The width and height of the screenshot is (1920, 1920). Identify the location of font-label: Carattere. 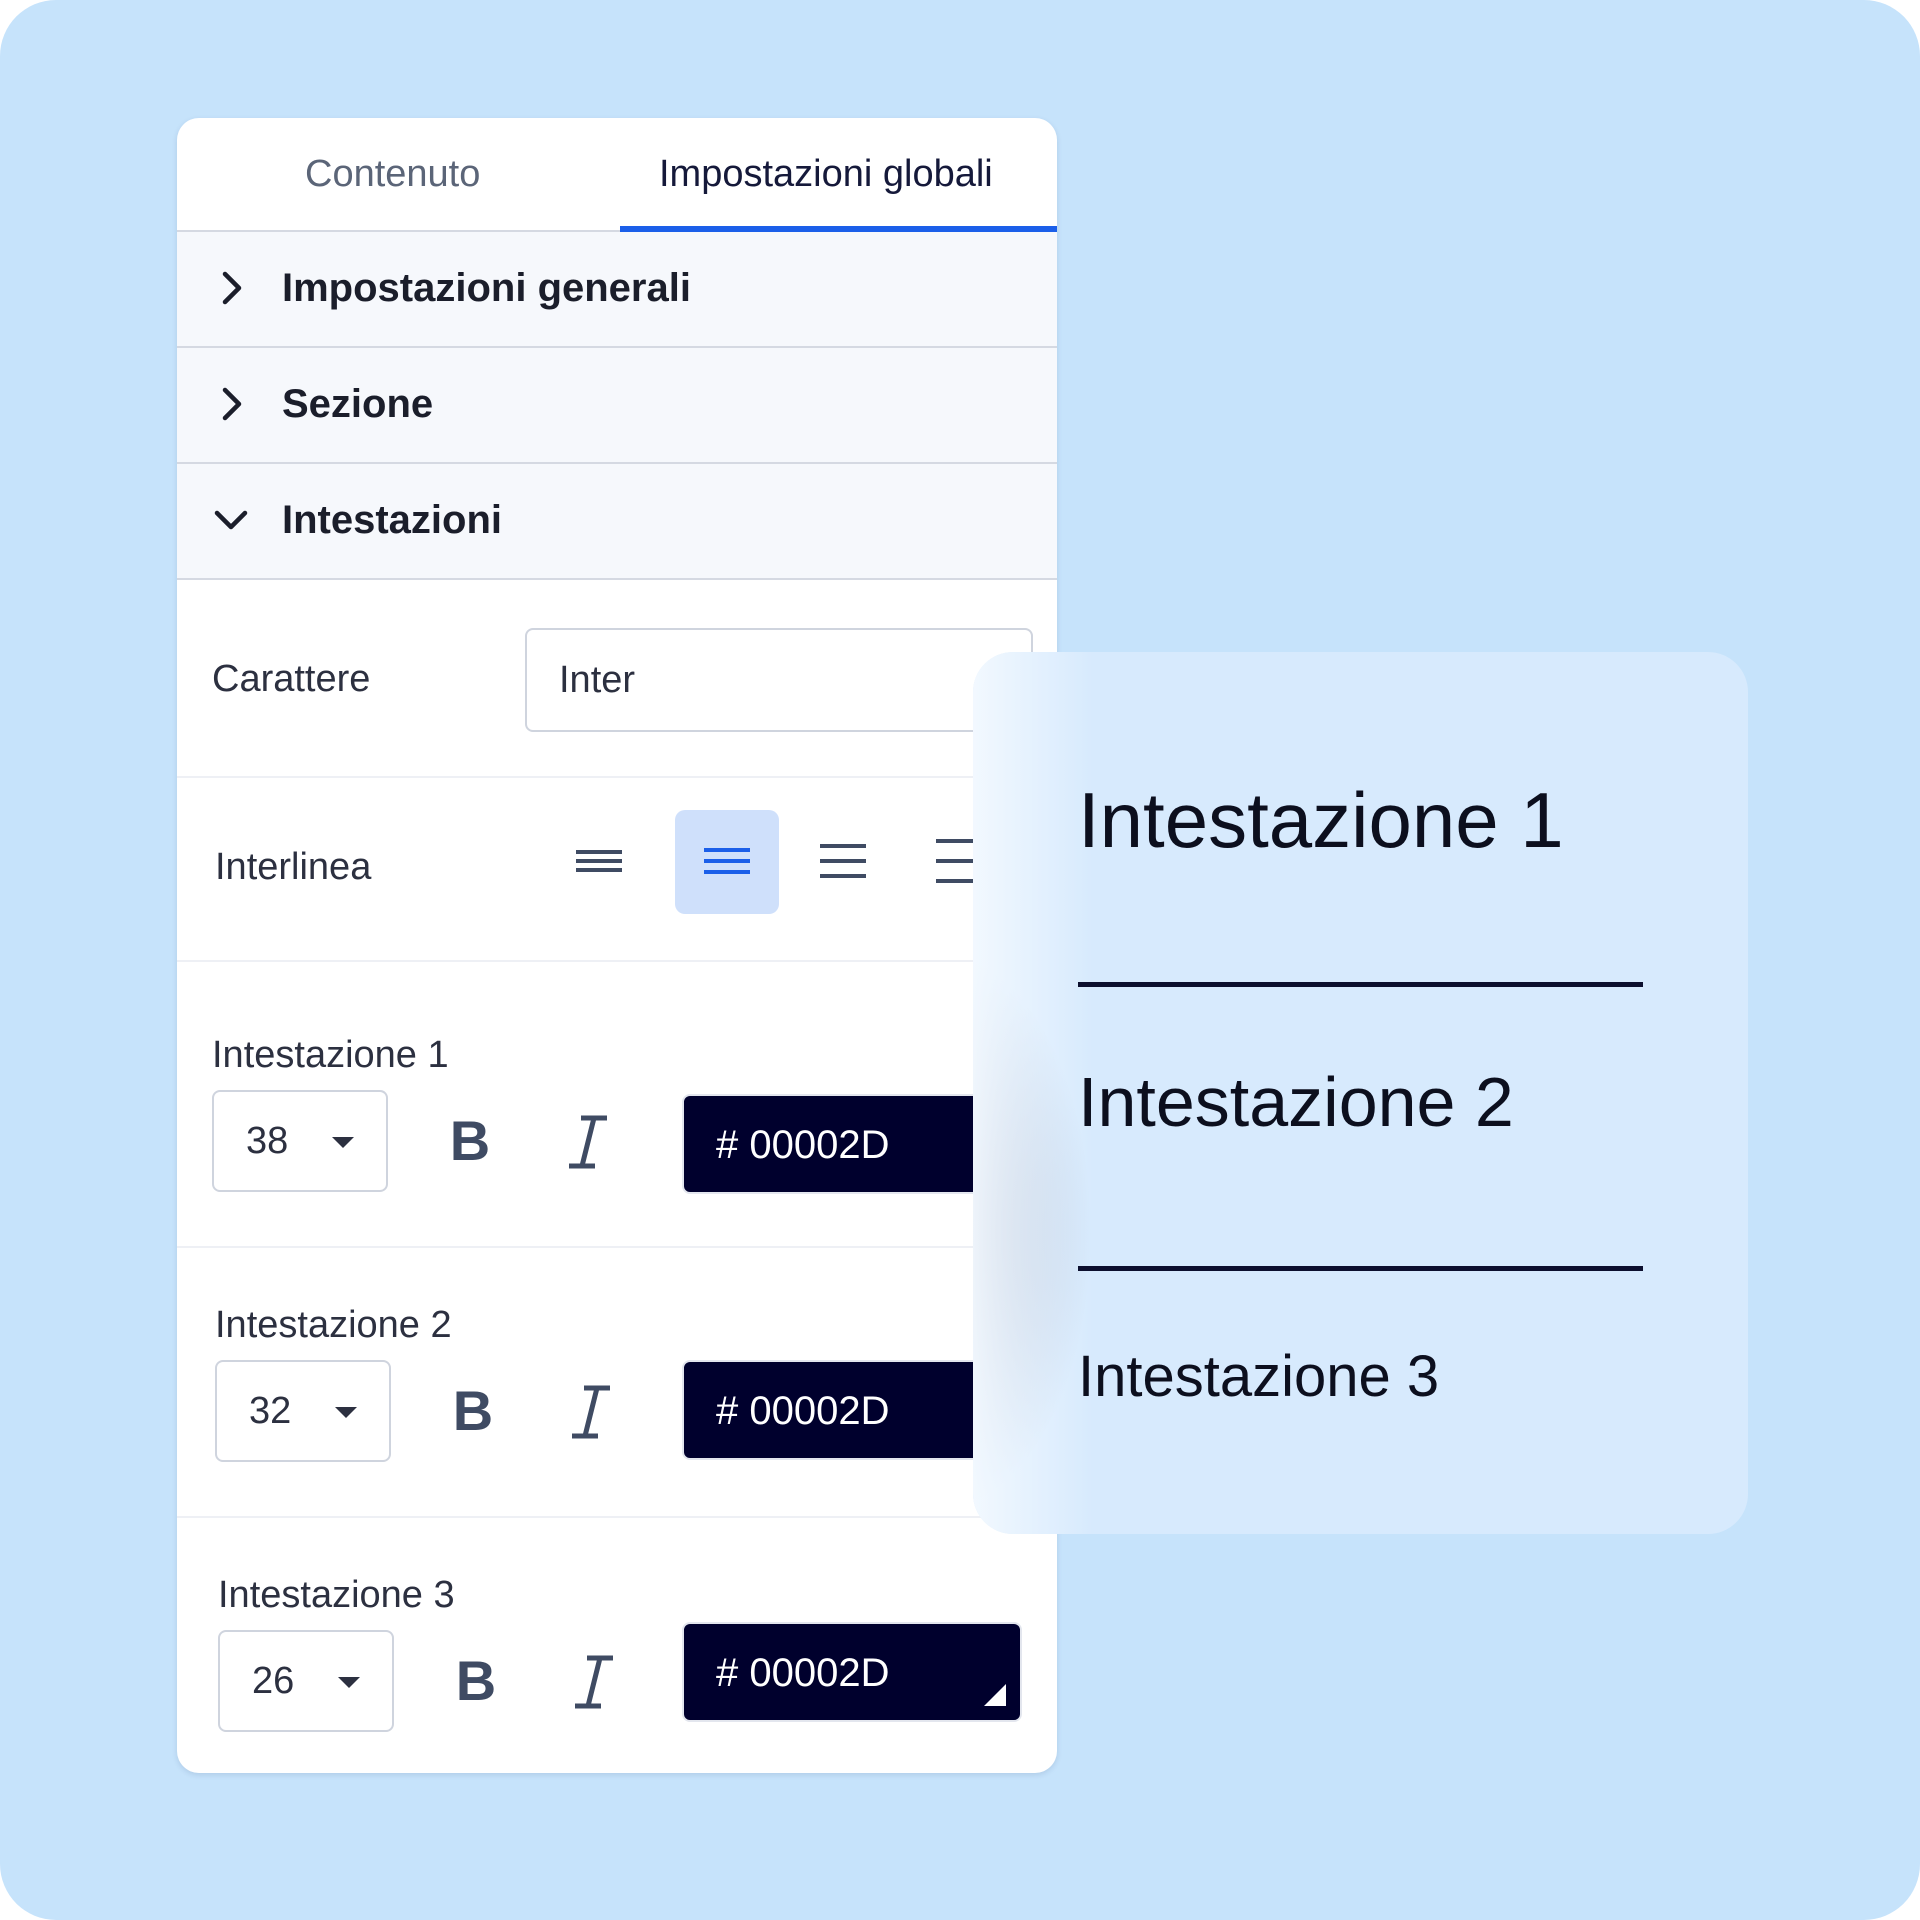
(291, 679).